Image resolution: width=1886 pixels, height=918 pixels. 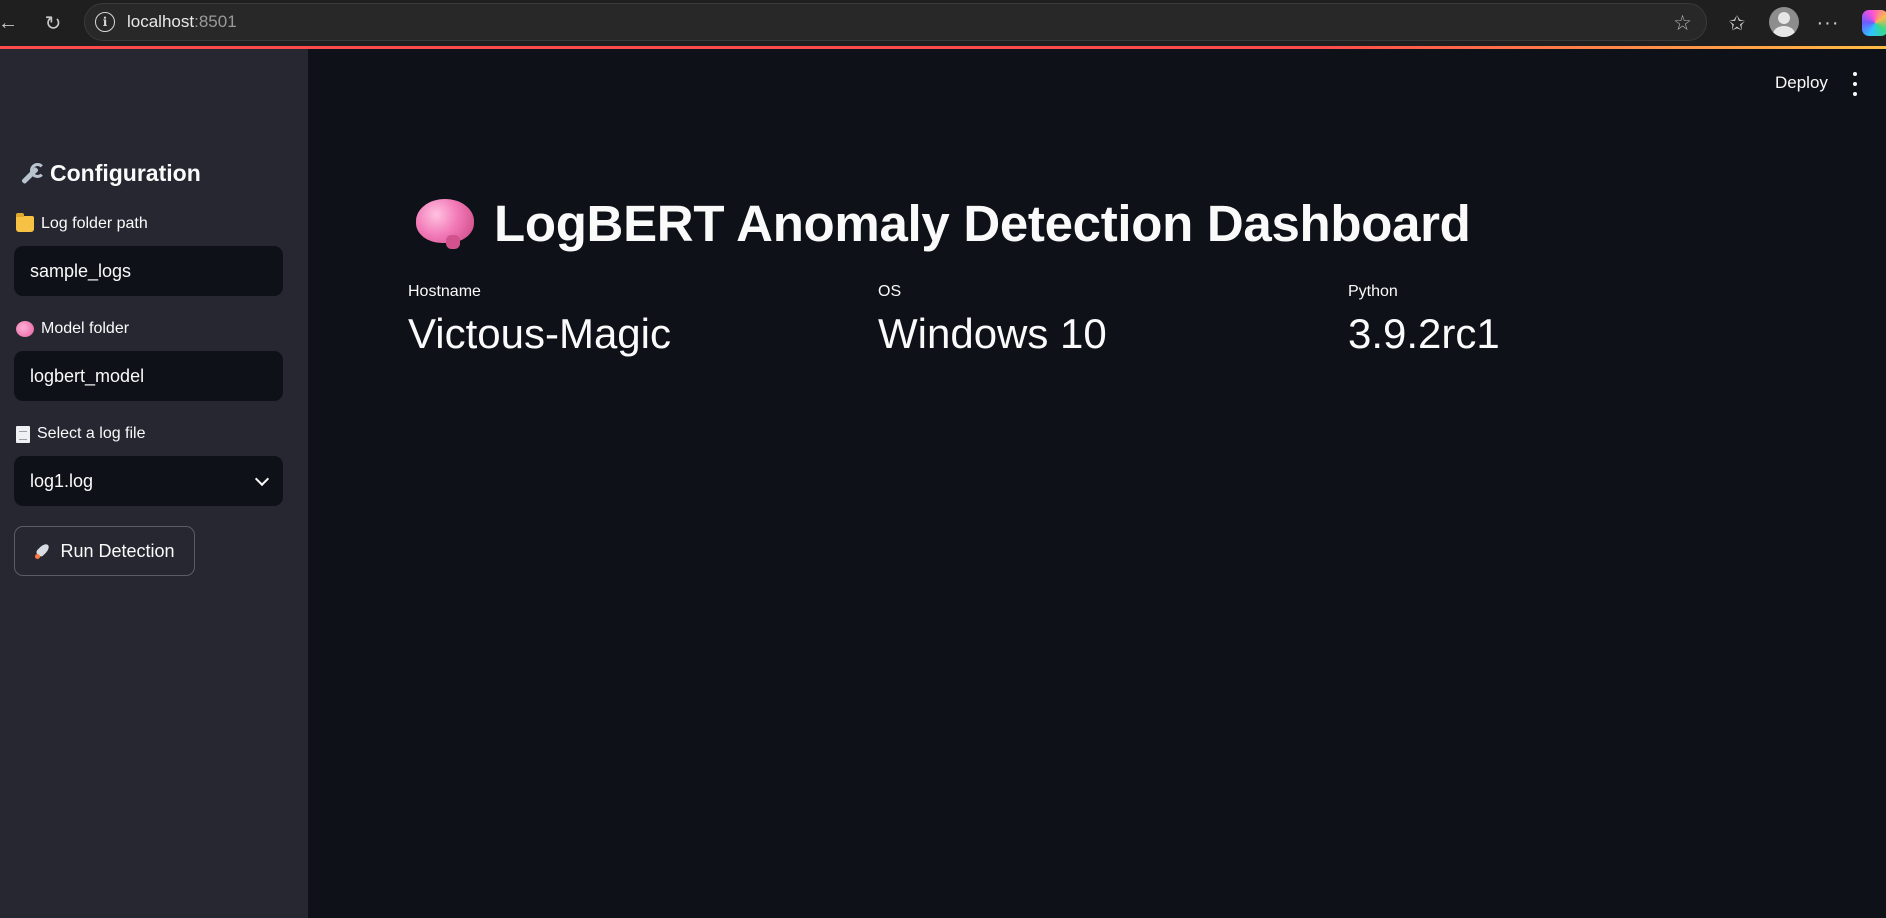 I want to click on main-menu-icon, so click(x=1855, y=84).